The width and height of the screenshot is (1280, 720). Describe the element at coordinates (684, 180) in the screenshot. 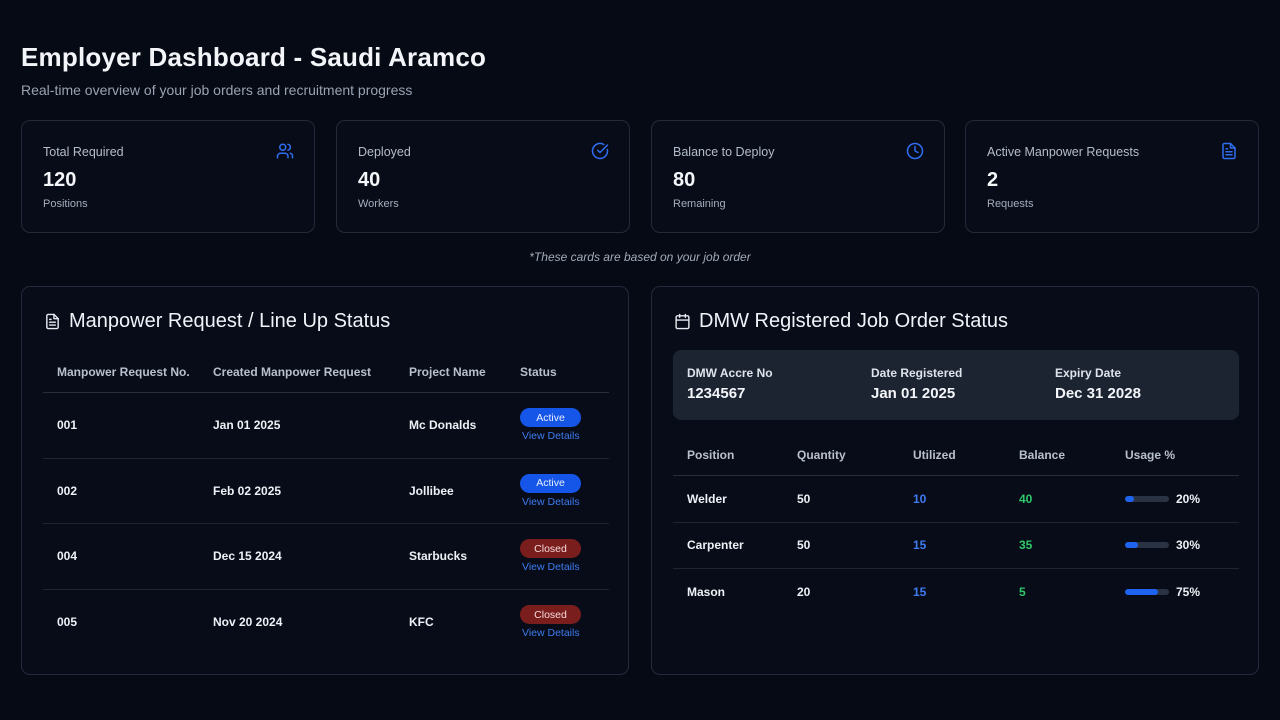

I see `card-value: 80` at that location.